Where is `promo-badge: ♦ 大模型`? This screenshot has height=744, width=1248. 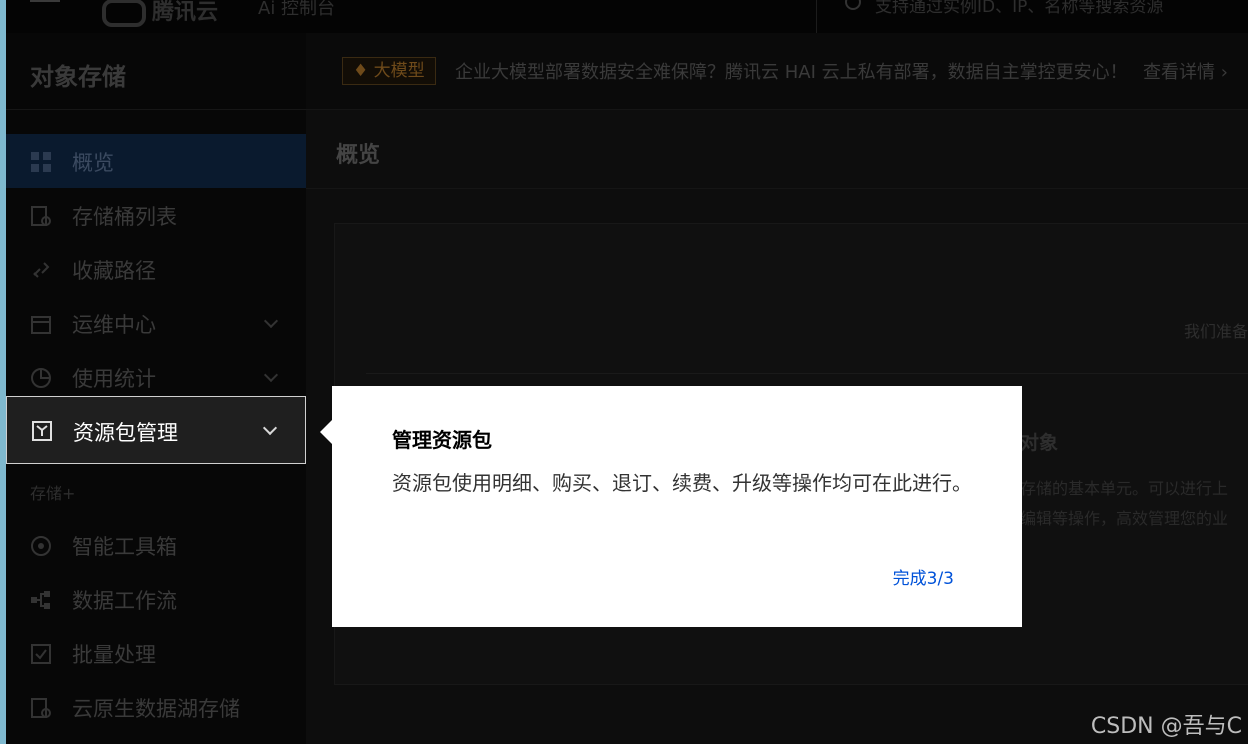
promo-badge: ♦ 大模型 is located at coordinates (389, 71).